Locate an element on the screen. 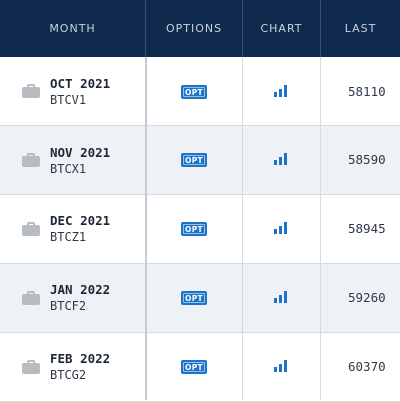 Image resolution: width=400 pixels, height=402 pixels. contract-code: BTCF2 is located at coordinates (68, 306).